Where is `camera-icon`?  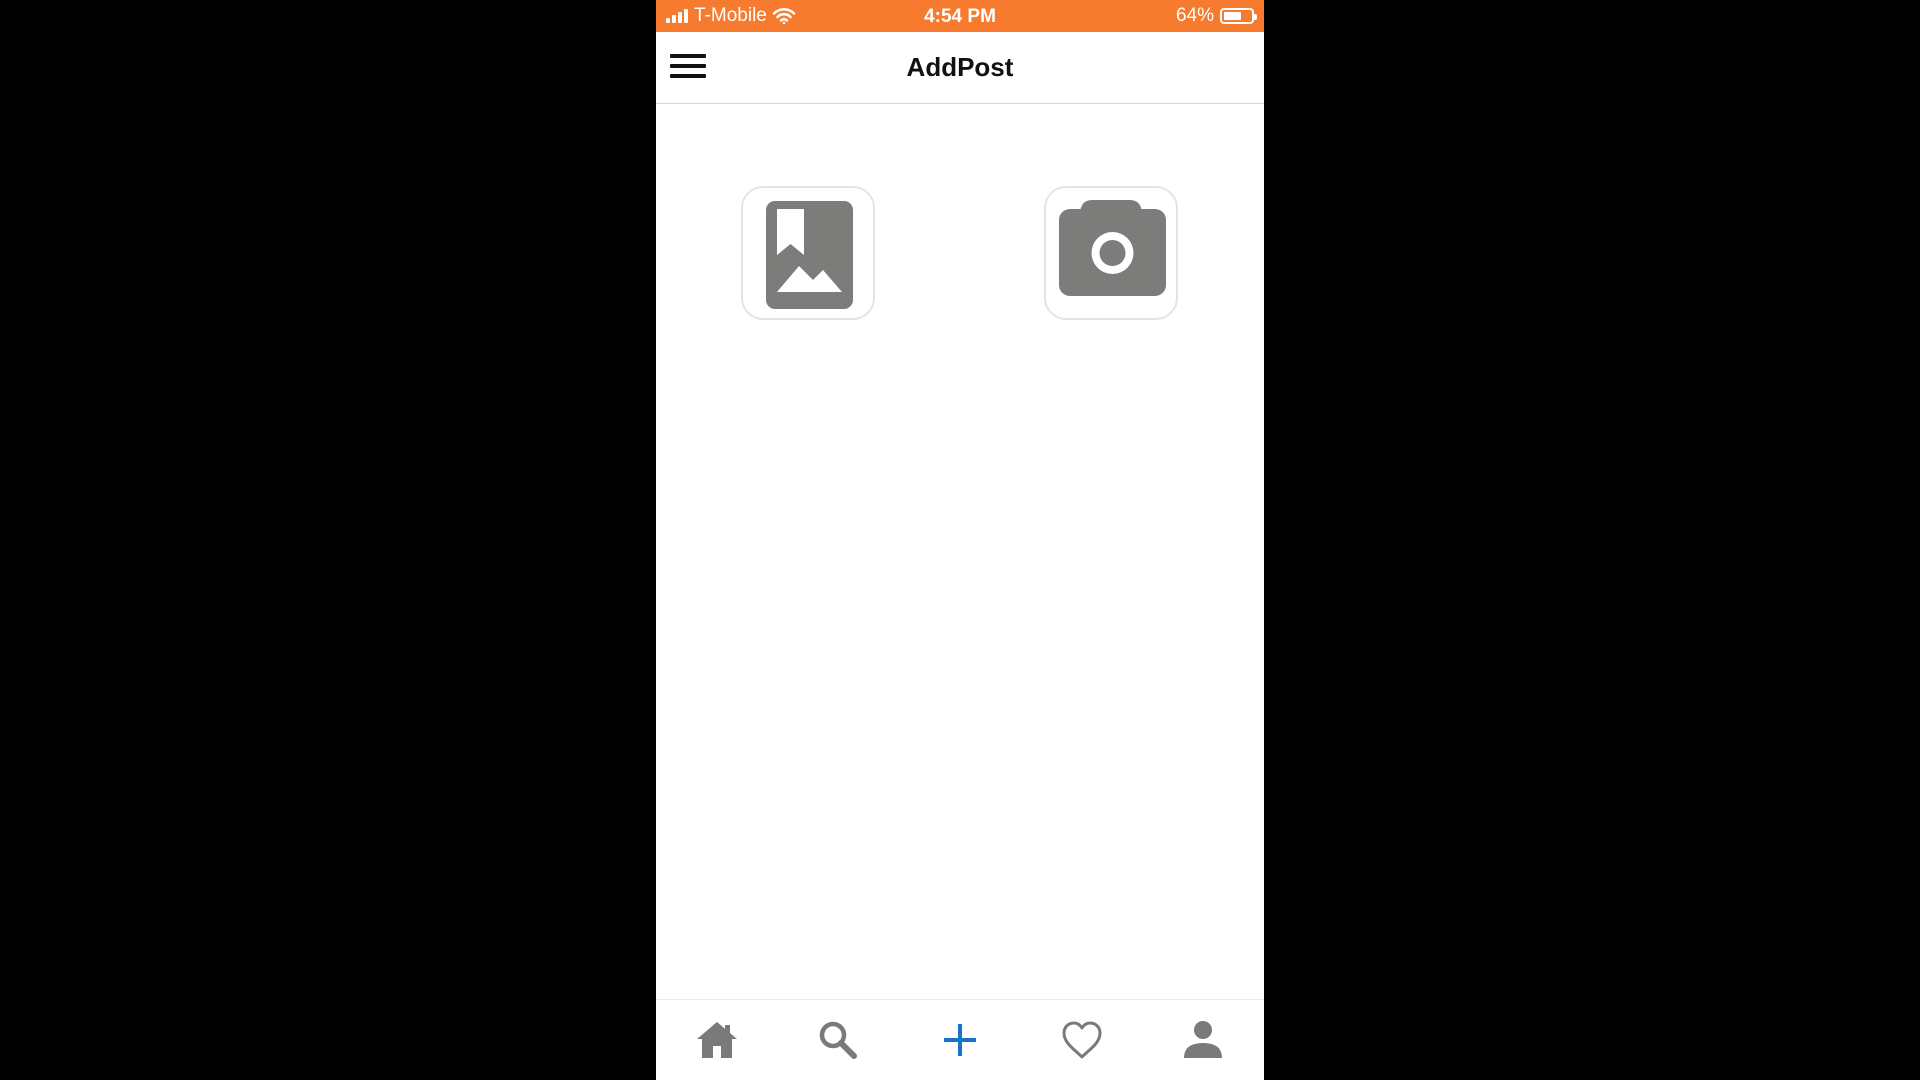 camera-icon is located at coordinates (1112, 248).